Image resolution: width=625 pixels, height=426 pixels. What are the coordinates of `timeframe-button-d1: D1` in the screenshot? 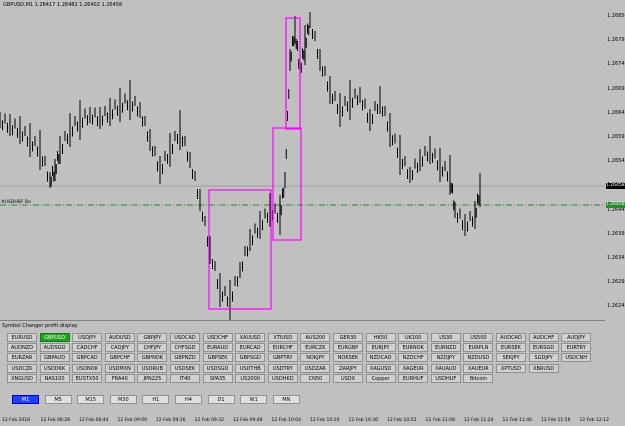 It's located at (221, 399).